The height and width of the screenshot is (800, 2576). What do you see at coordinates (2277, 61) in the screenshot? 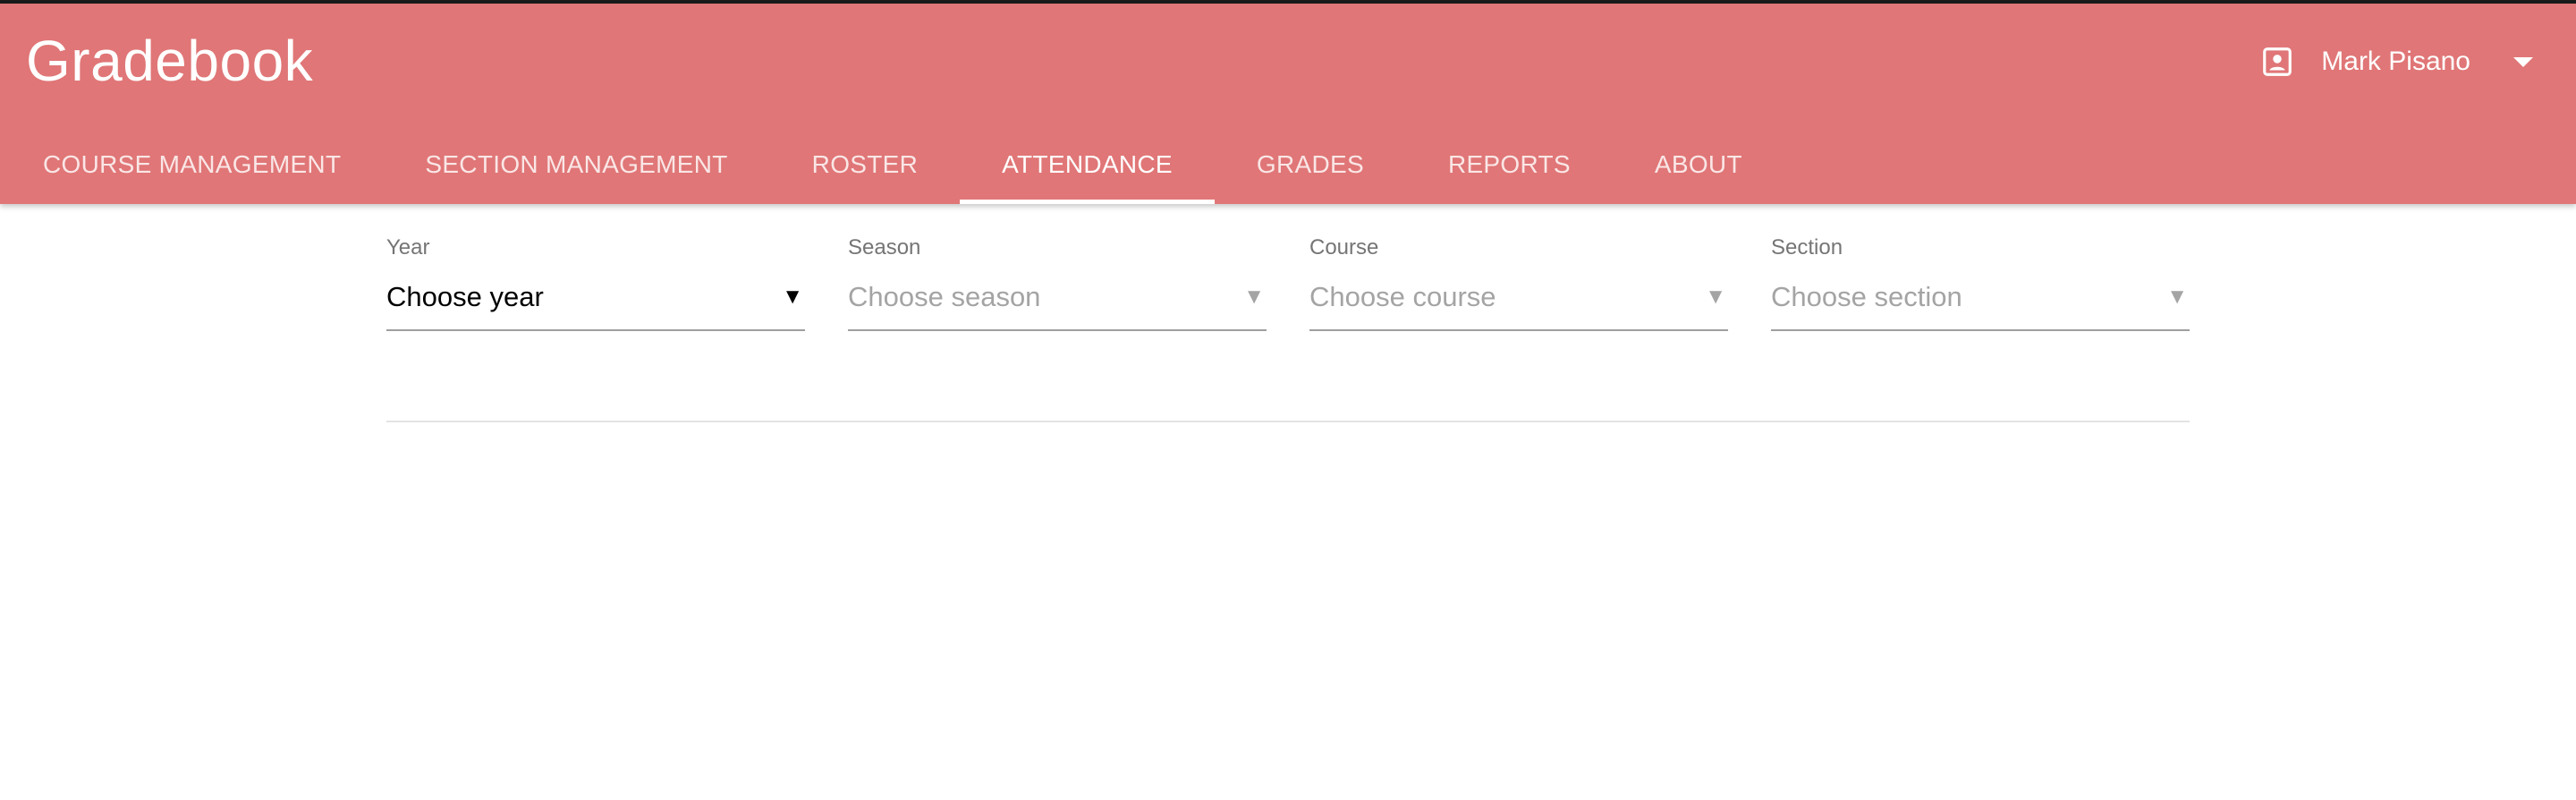
I see `account-box-icon` at bounding box center [2277, 61].